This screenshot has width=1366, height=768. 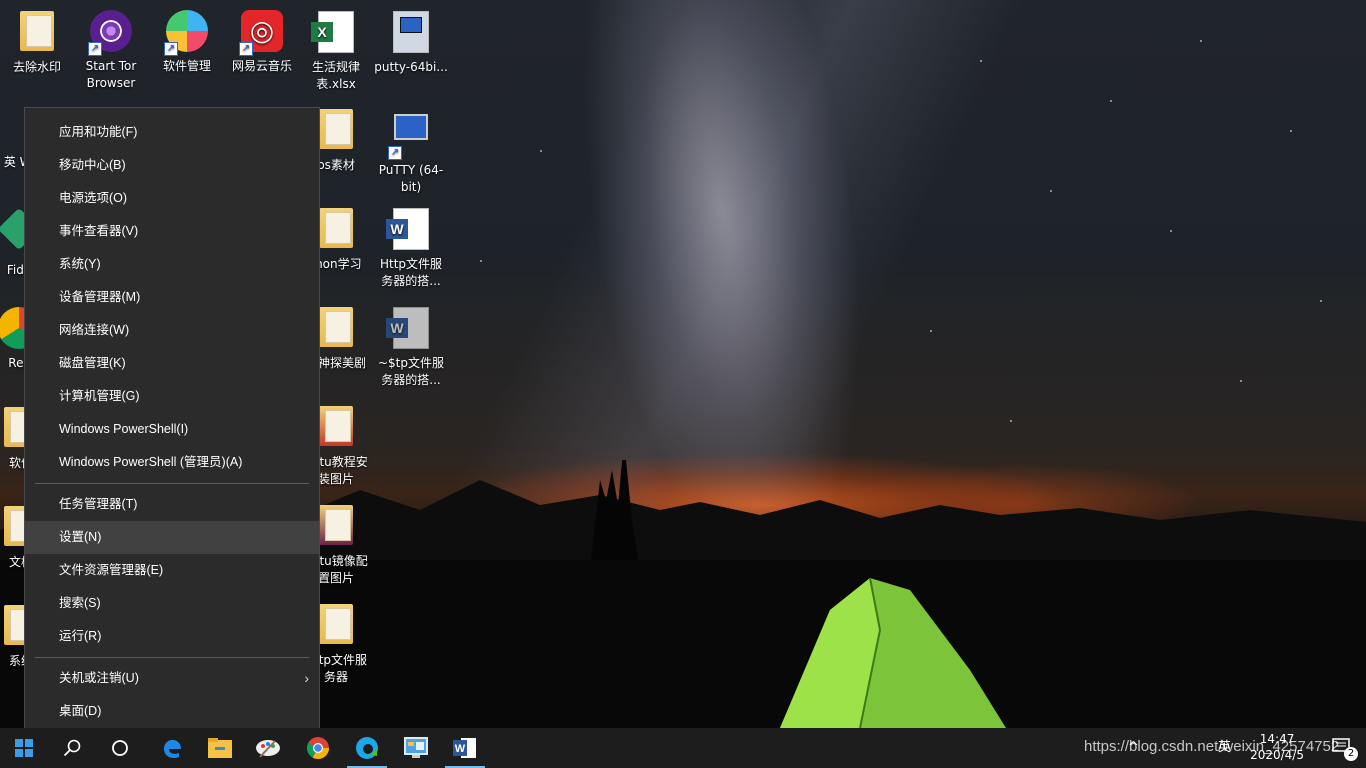 I want to click on taskbar-app-chrome, so click(x=318, y=748).